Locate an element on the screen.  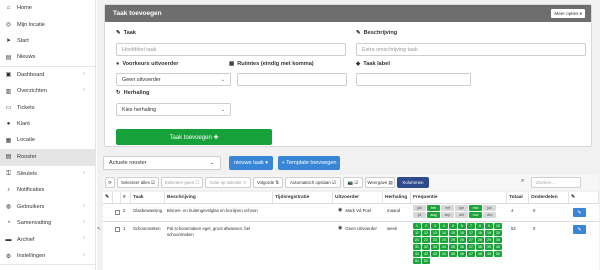
sidebar-item-samenvatting: ◔ Samenvatting › is located at coordinates (47, 223).